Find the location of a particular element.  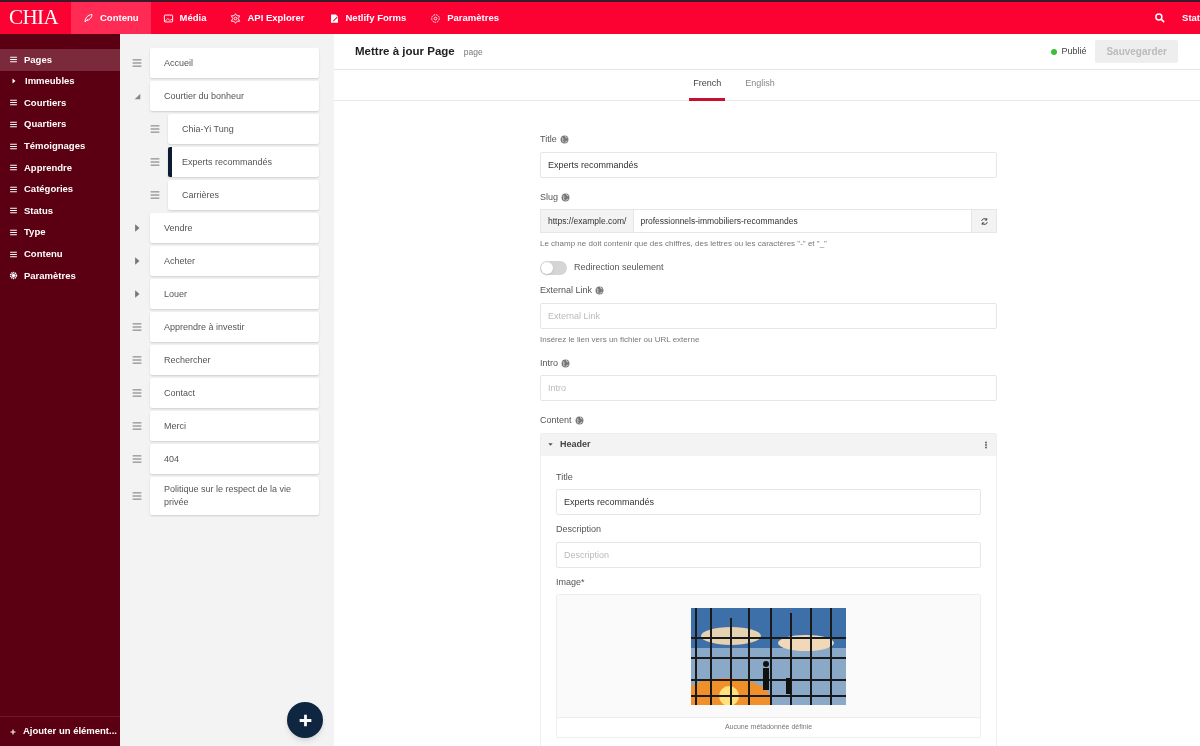

toggle-label: Redirection seulement is located at coordinates (619, 268).